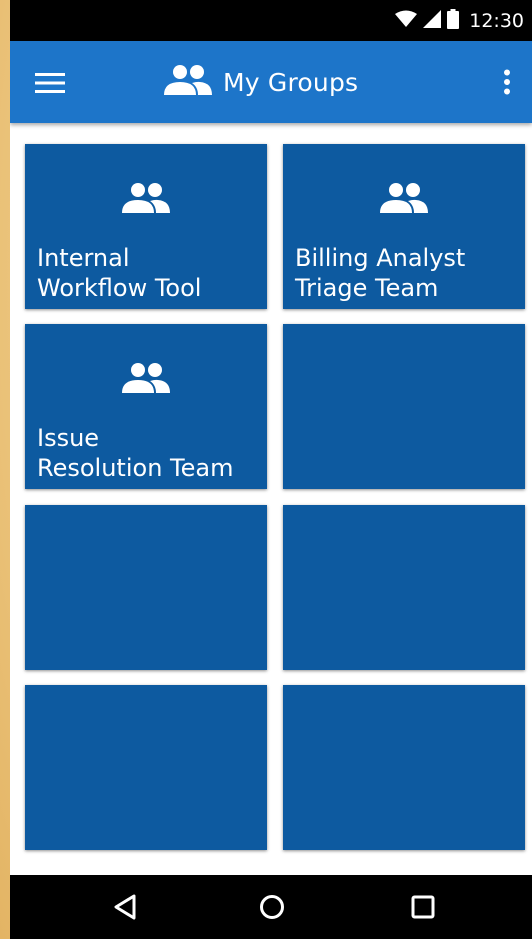  I want to click on group-tile-billing-analyst-triage-team: Billing Analyst Triage Team, so click(404, 226).